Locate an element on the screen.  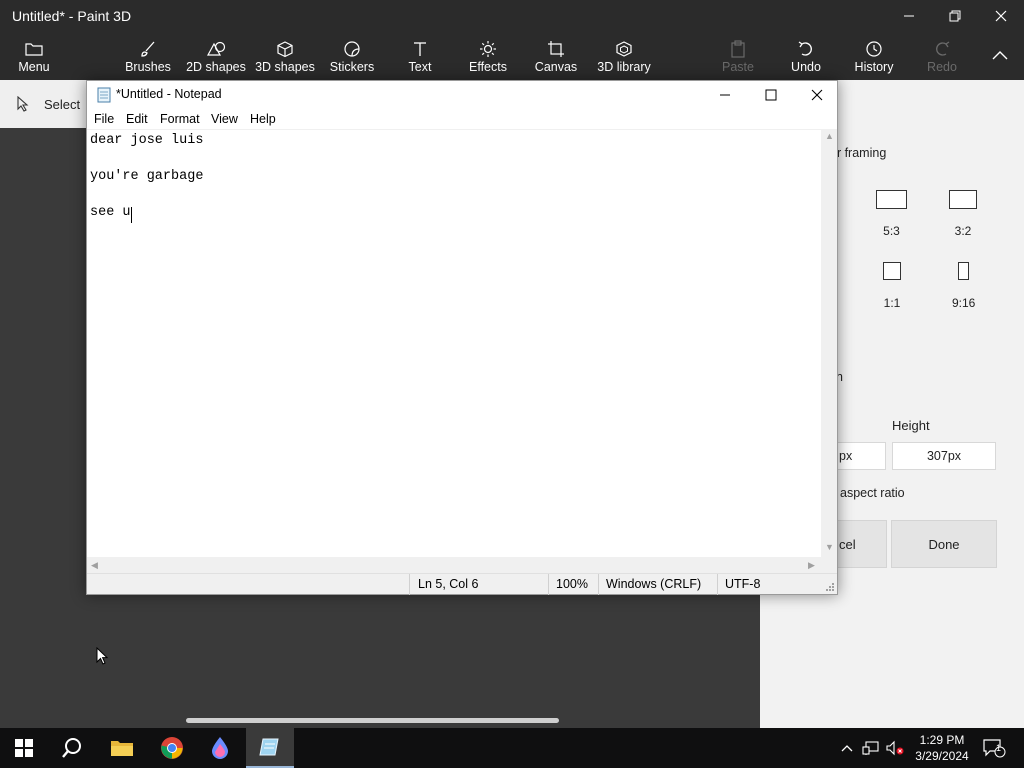
3d-library-label: 3D library is located at coordinates (624, 67).